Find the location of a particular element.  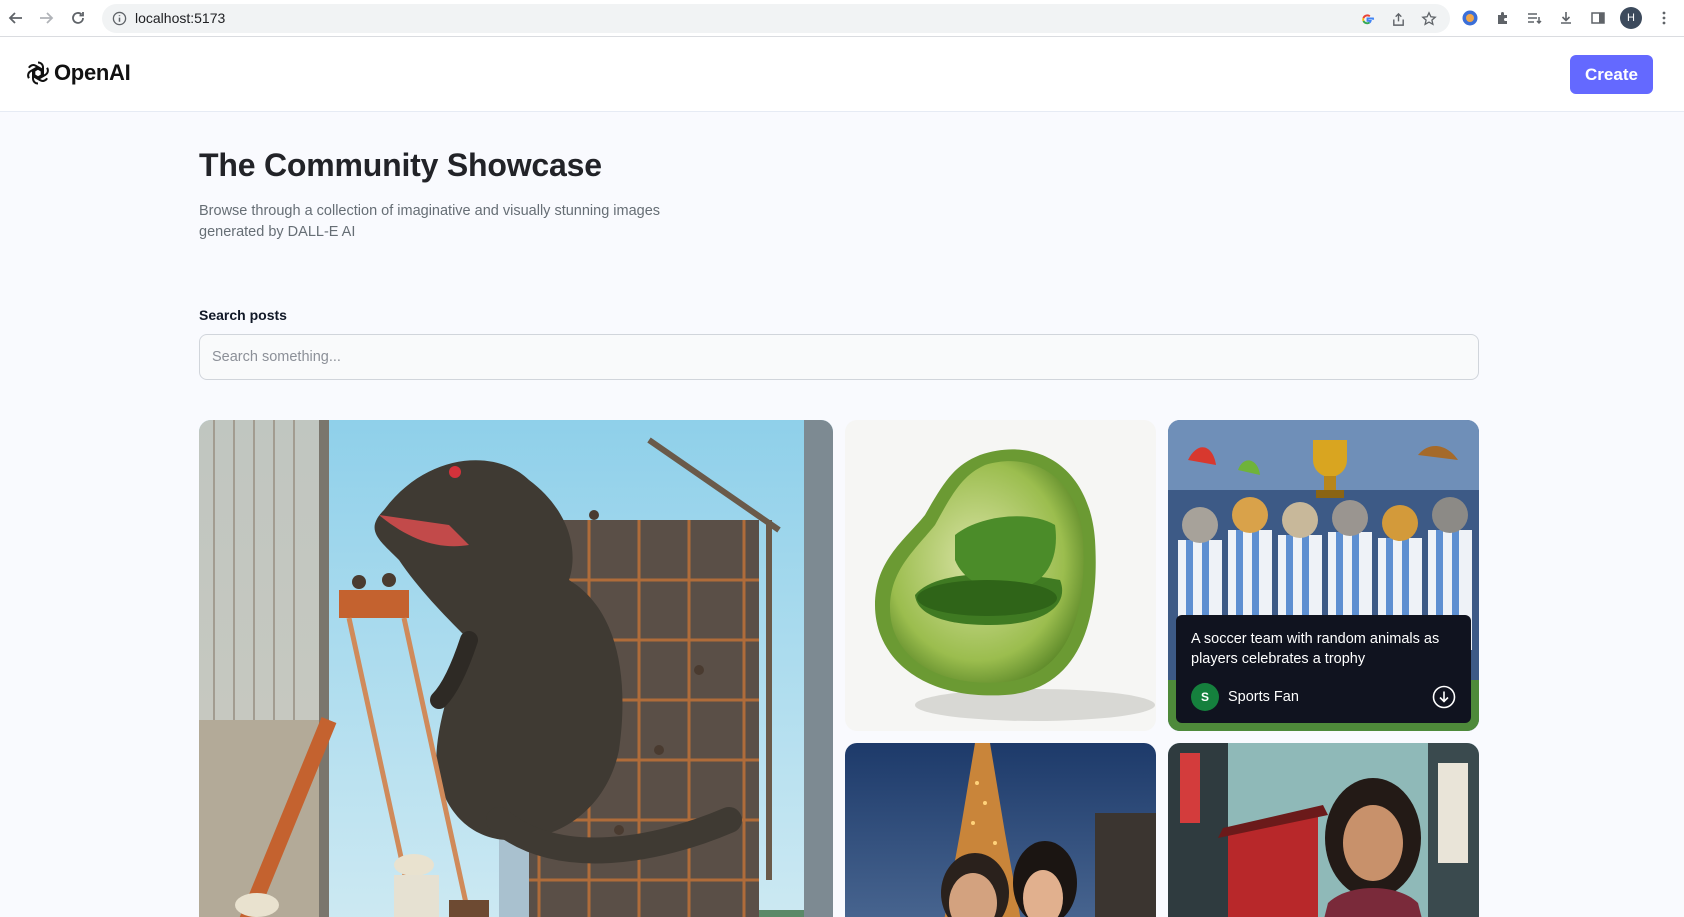

post-card-avocado-chair is located at coordinates (1000, 575).